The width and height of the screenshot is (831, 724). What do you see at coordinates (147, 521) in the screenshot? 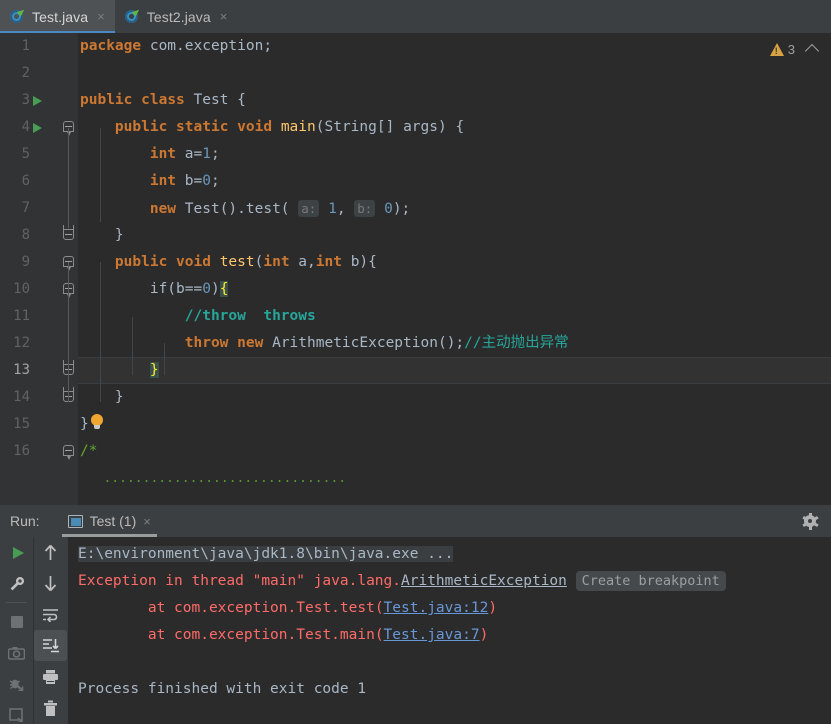
I see `run-tab-close-icon: ×` at bounding box center [147, 521].